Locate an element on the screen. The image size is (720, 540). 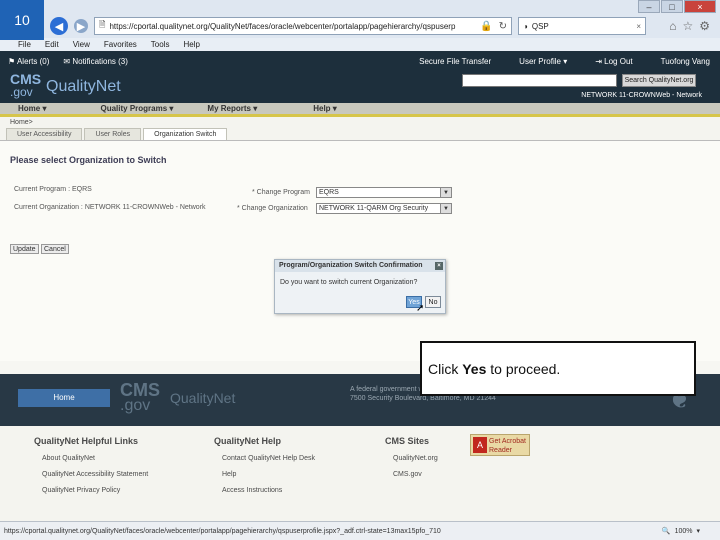
change-organization-select: NETWORK 11-QARM Org Security ▼ is located at coordinates (384, 208).